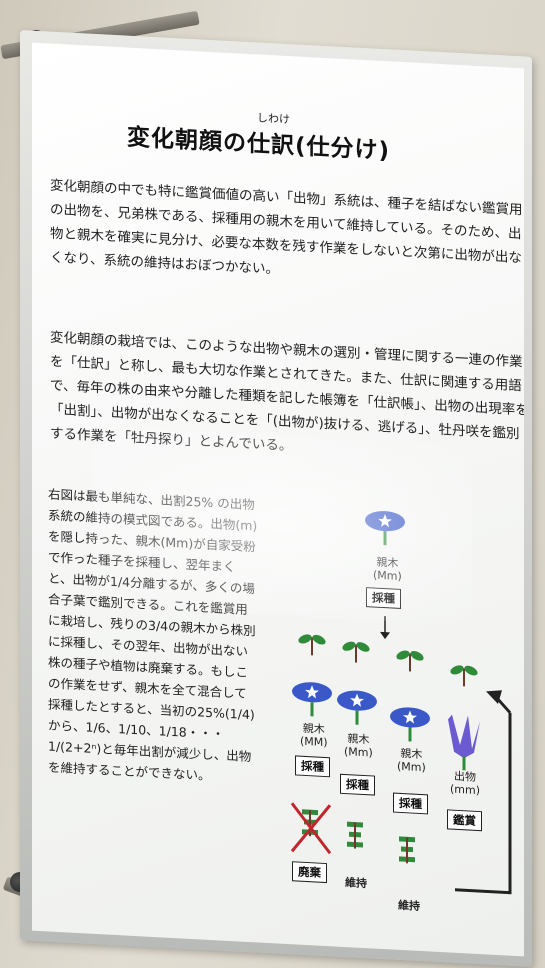 This screenshot has width=545, height=968. Describe the element at coordinates (465, 783) in the screenshot. I see `plant-4-label: 出物 (mm)` at that location.